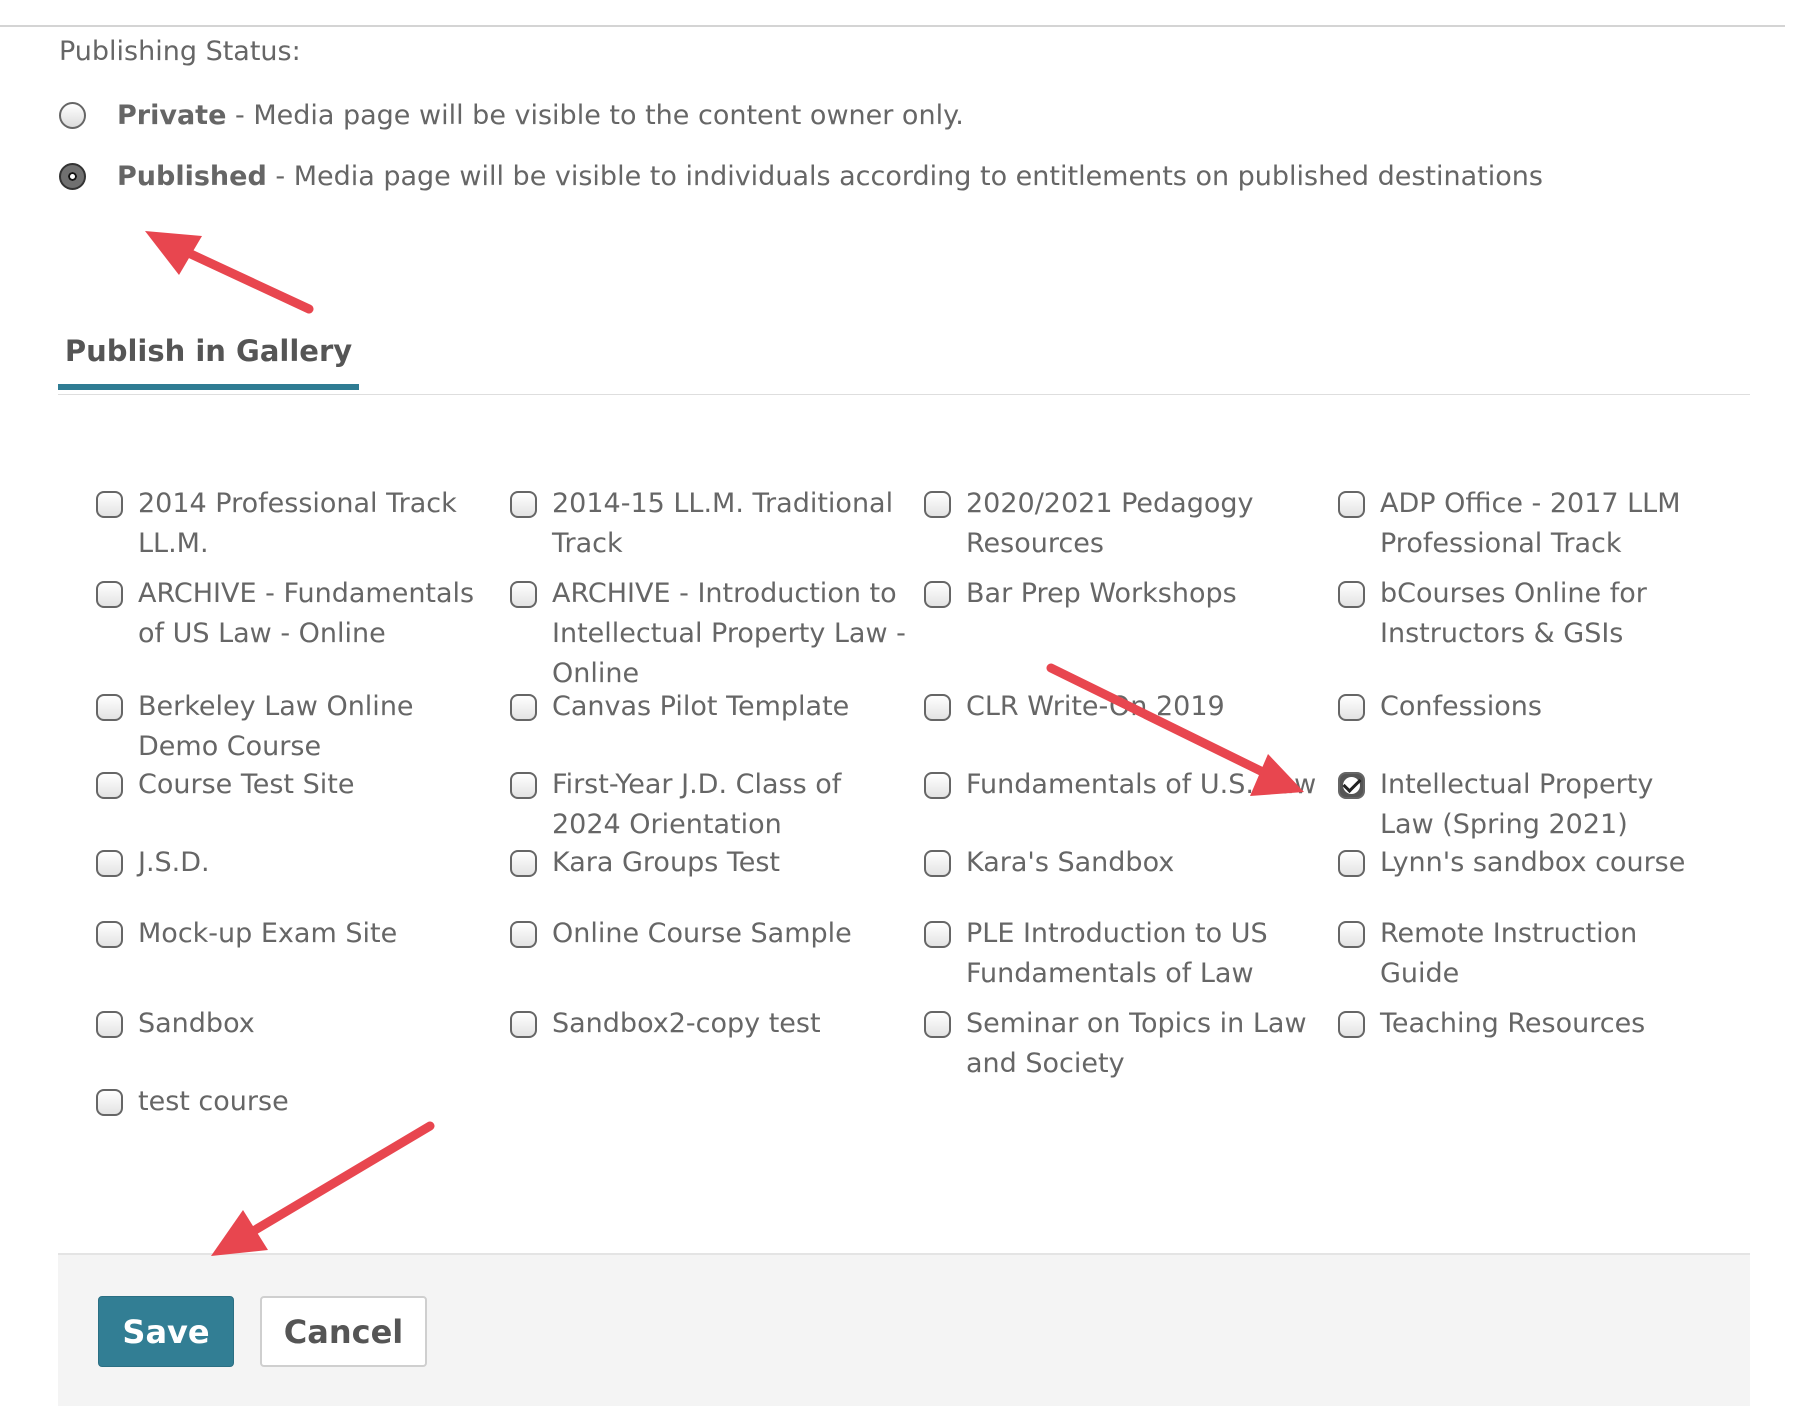 This screenshot has height=1406, width=1808. I want to click on tab-divider, so click(904, 394).